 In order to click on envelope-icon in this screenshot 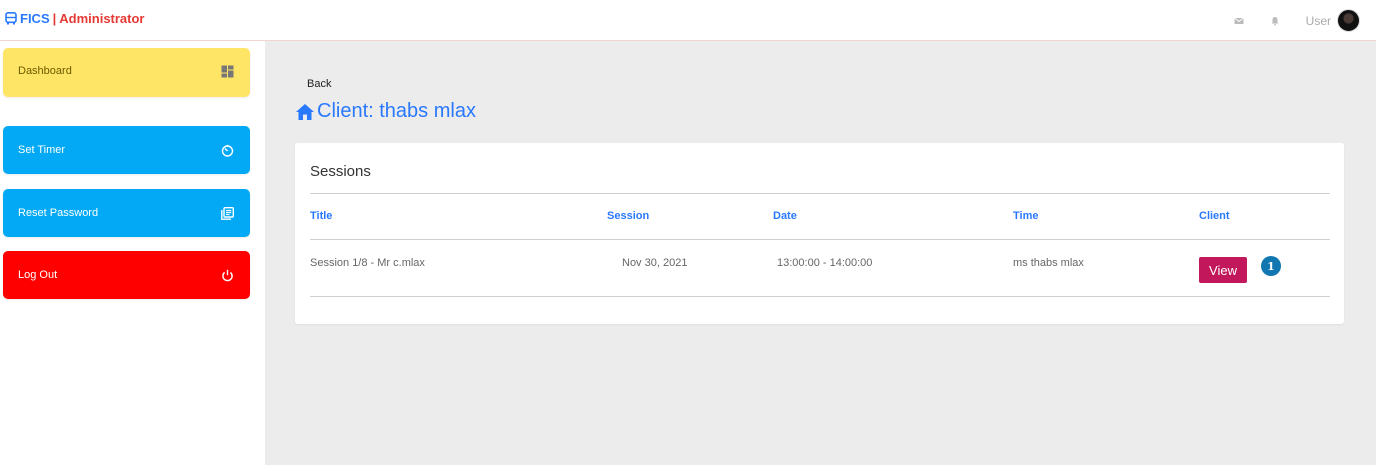, I will do `click(1238, 21)`.